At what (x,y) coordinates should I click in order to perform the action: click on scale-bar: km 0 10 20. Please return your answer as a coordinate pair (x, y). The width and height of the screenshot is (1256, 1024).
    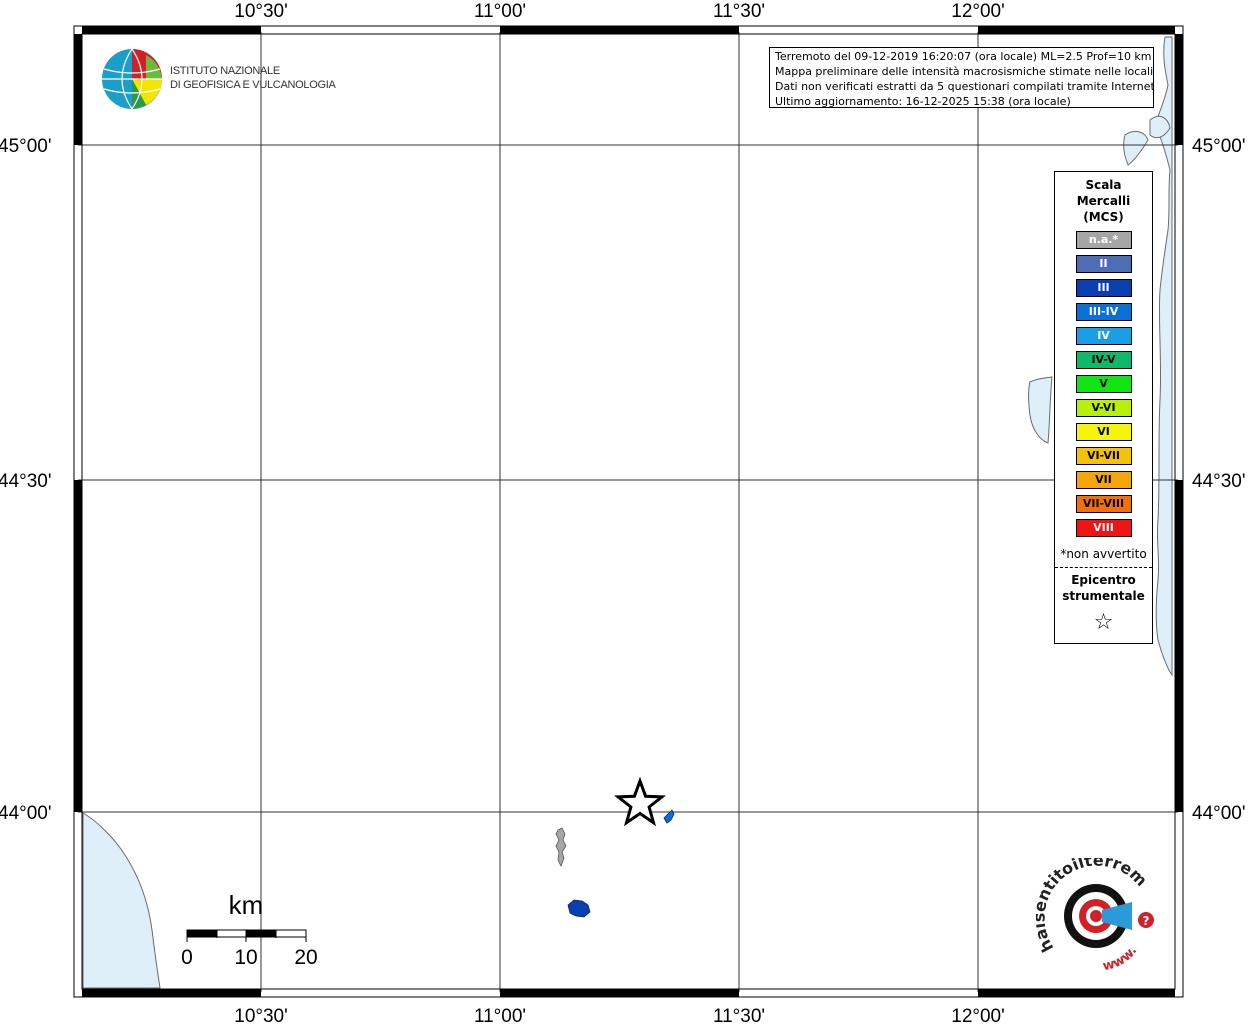
    Looking at the image, I should click on (250, 930).